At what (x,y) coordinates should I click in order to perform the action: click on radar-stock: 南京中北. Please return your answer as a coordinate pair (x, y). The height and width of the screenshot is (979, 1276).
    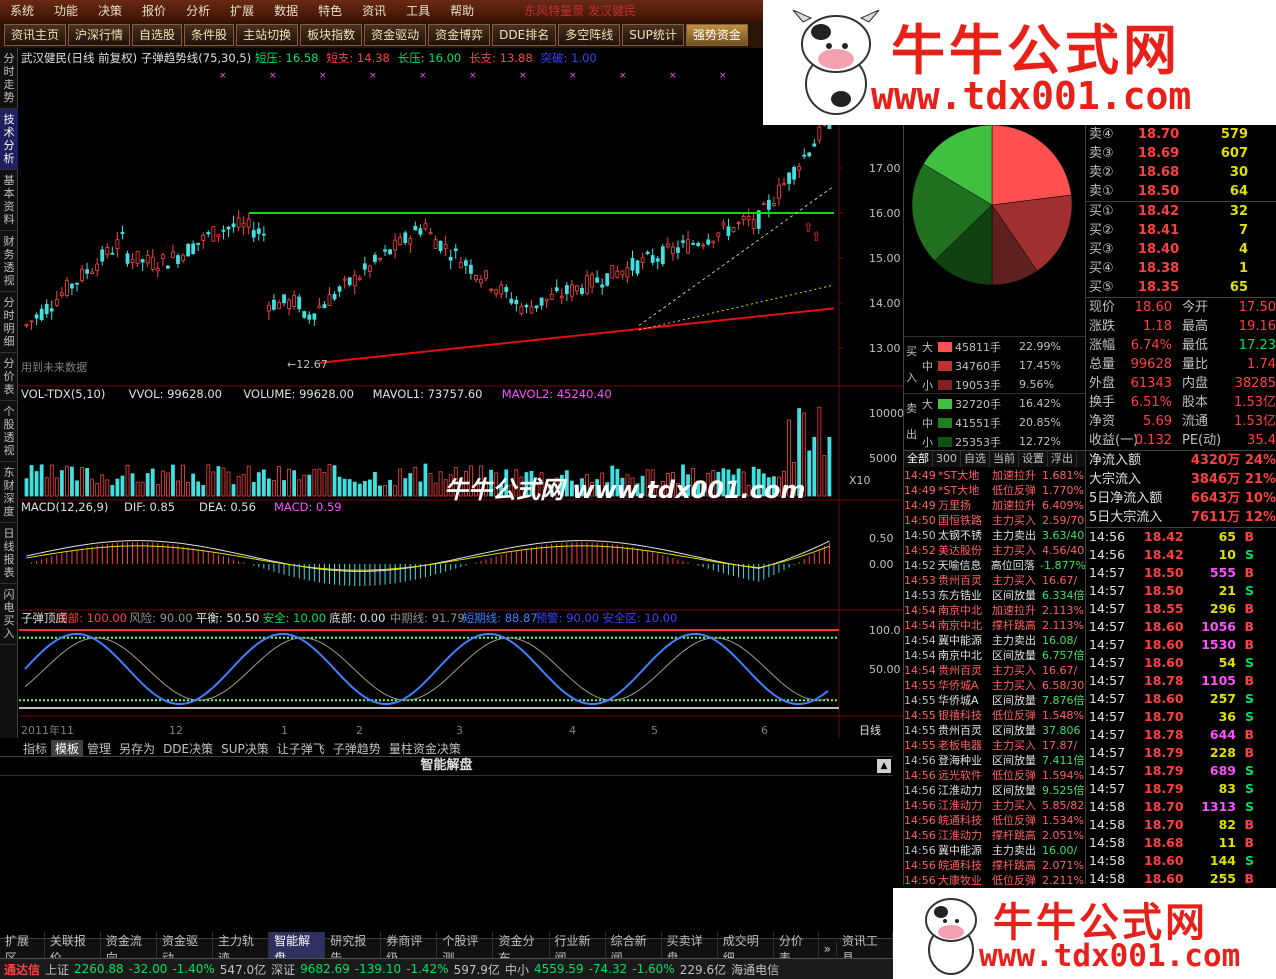
    Looking at the image, I should click on (960, 610).